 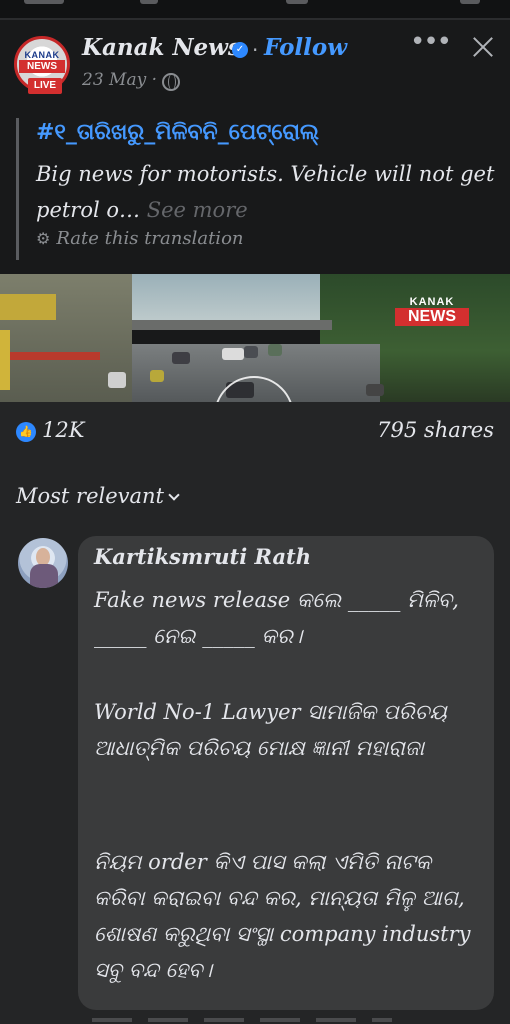 I want to click on logo-text-mid: NEWS, so click(x=42, y=66).